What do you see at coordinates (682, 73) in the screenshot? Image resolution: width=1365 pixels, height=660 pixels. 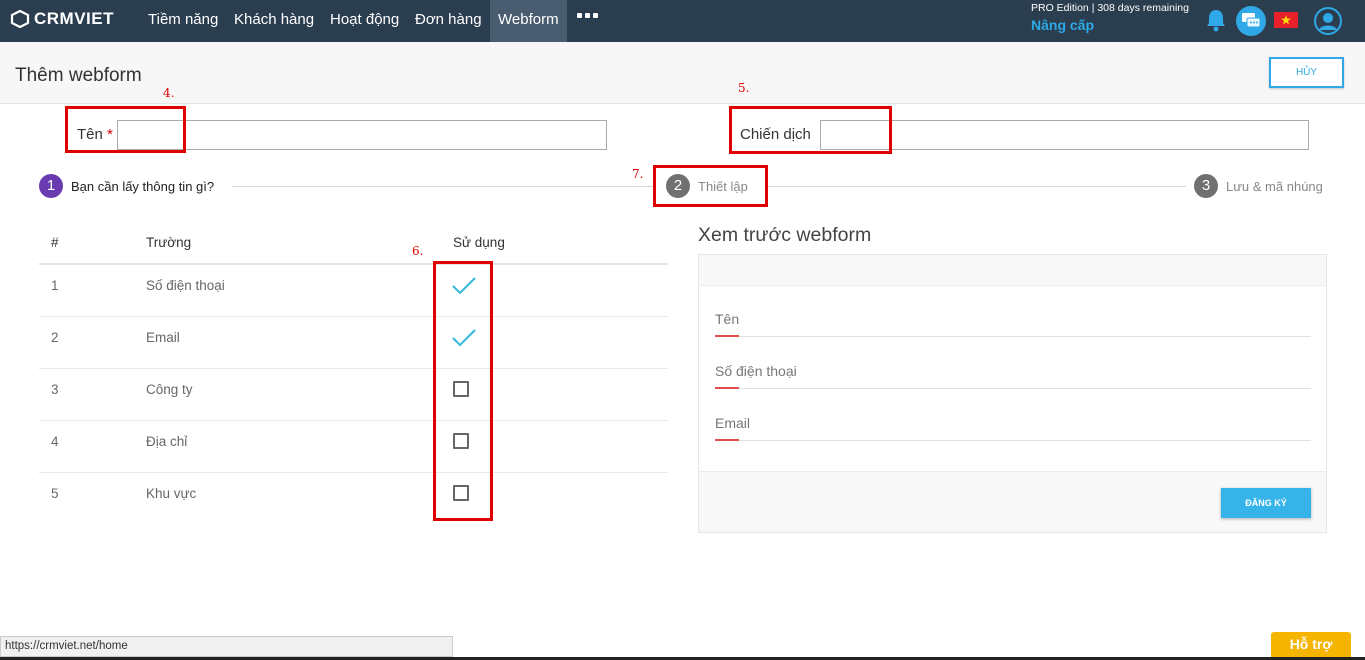 I see `page-header: Thêm webform HỦY` at bounding box center [682, 73].